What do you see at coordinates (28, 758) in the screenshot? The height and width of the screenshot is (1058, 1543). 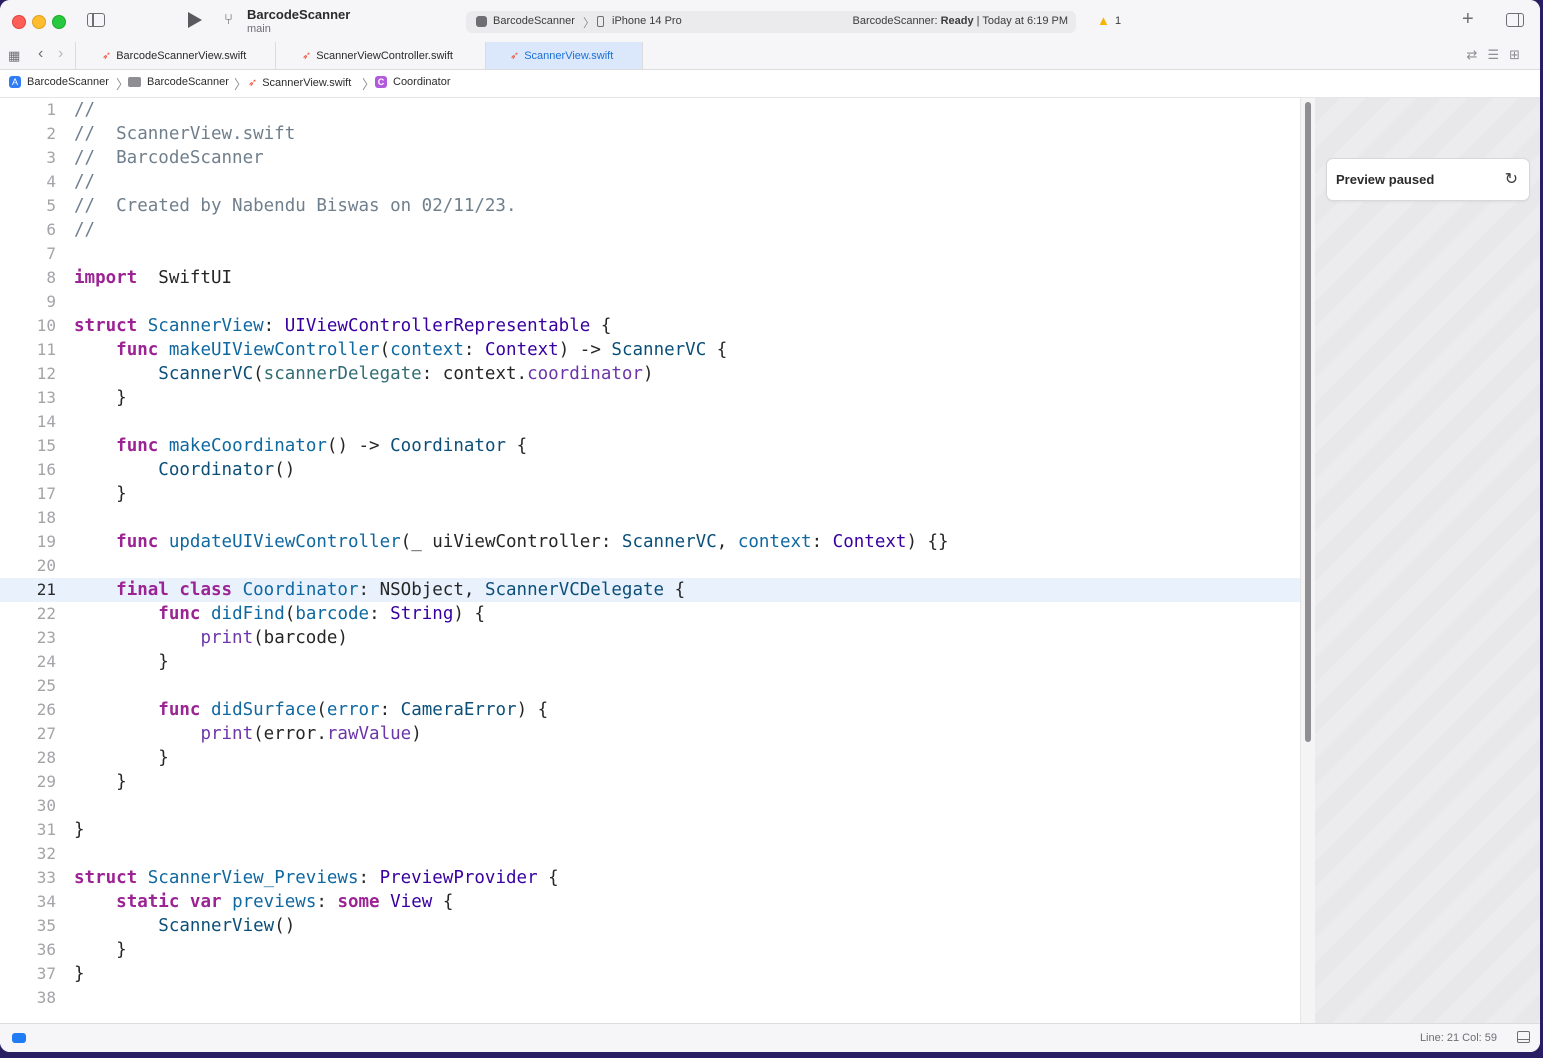 I see `line-number: 28` at bounding box center [28, 758].